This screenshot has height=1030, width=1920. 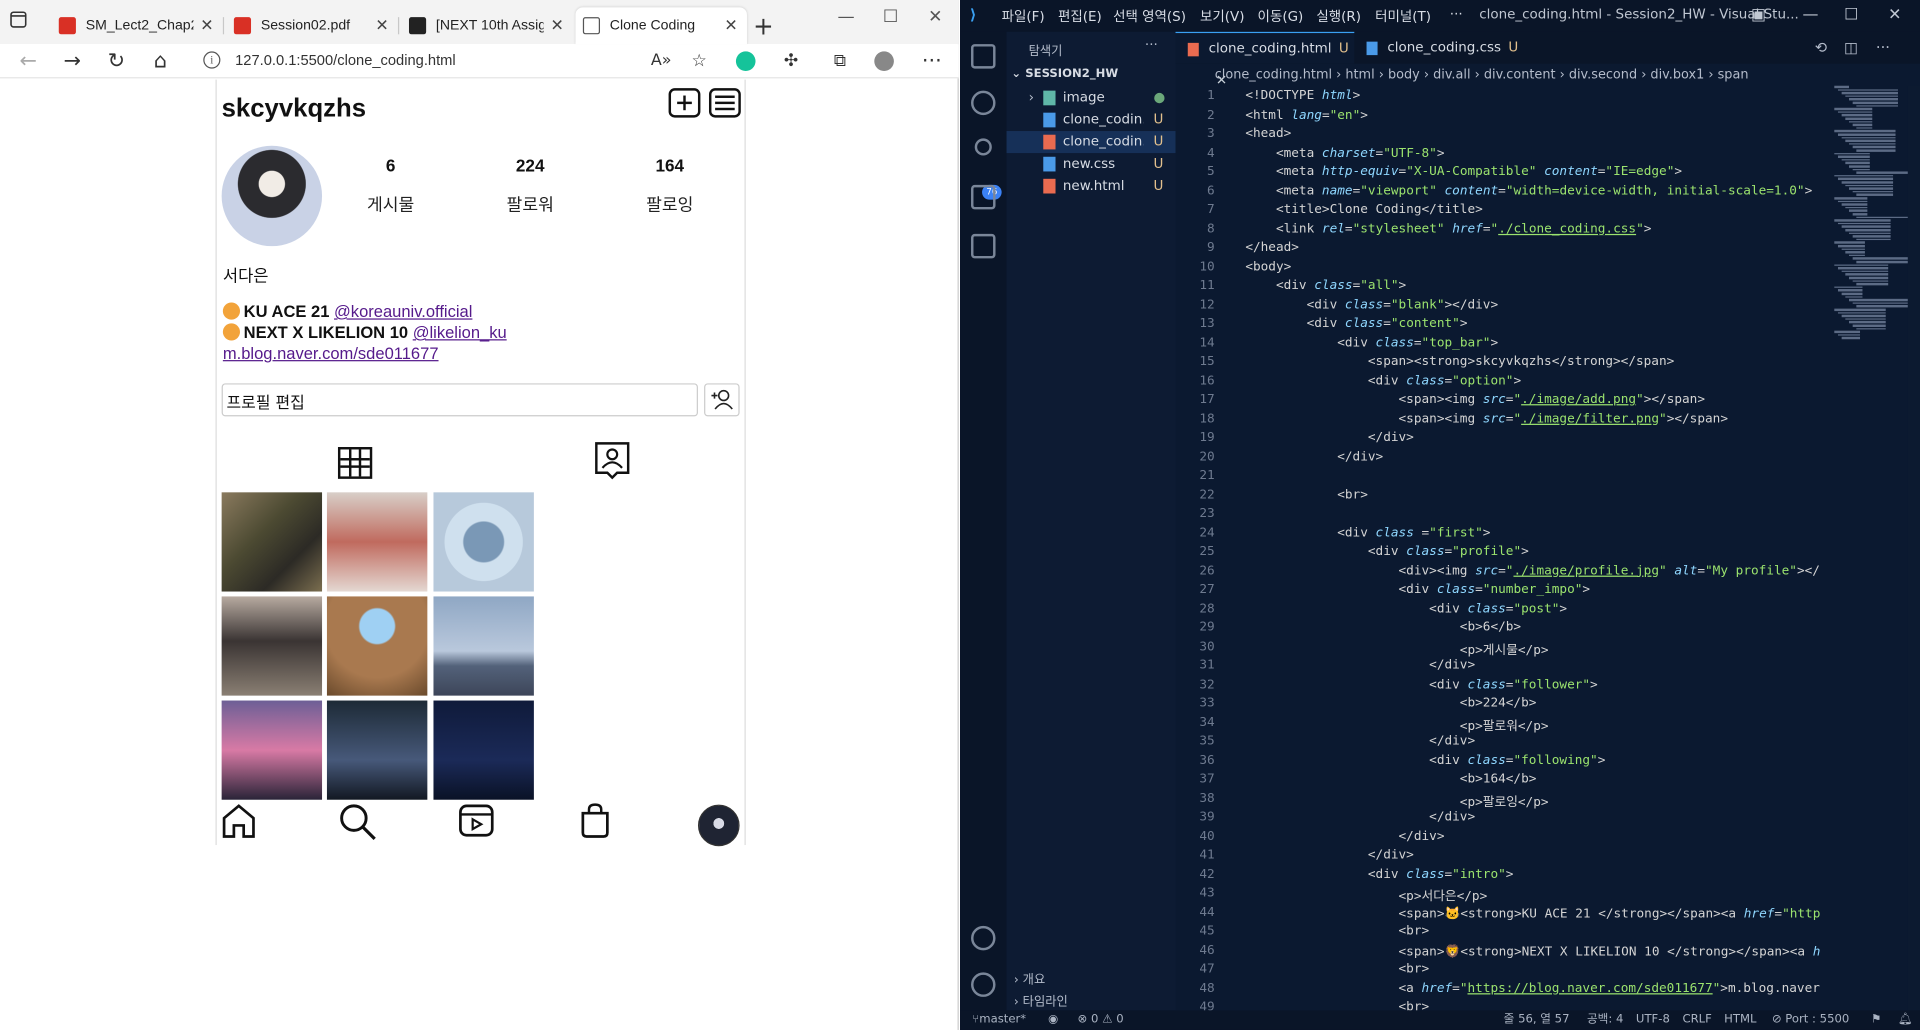 I want to click on info-icon: i, so click(x=212, y=60).